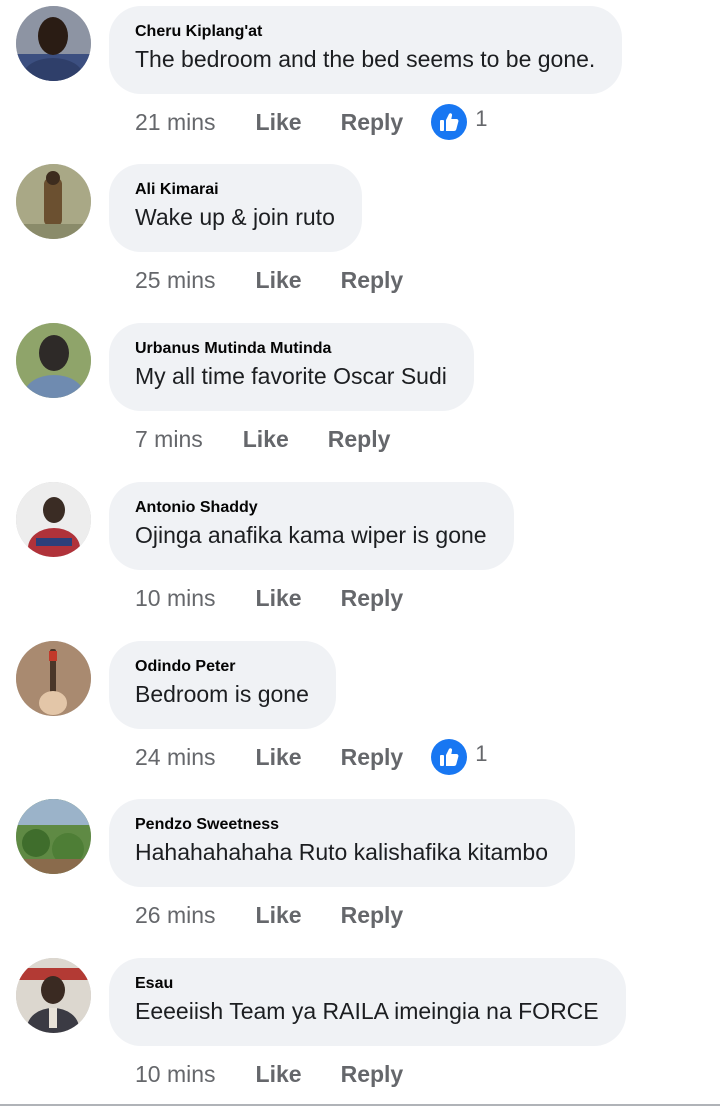  Describe the element at coordinates (235, 217) in the screenshot. I see `comment-text: Wake up & join ruto` at that location.